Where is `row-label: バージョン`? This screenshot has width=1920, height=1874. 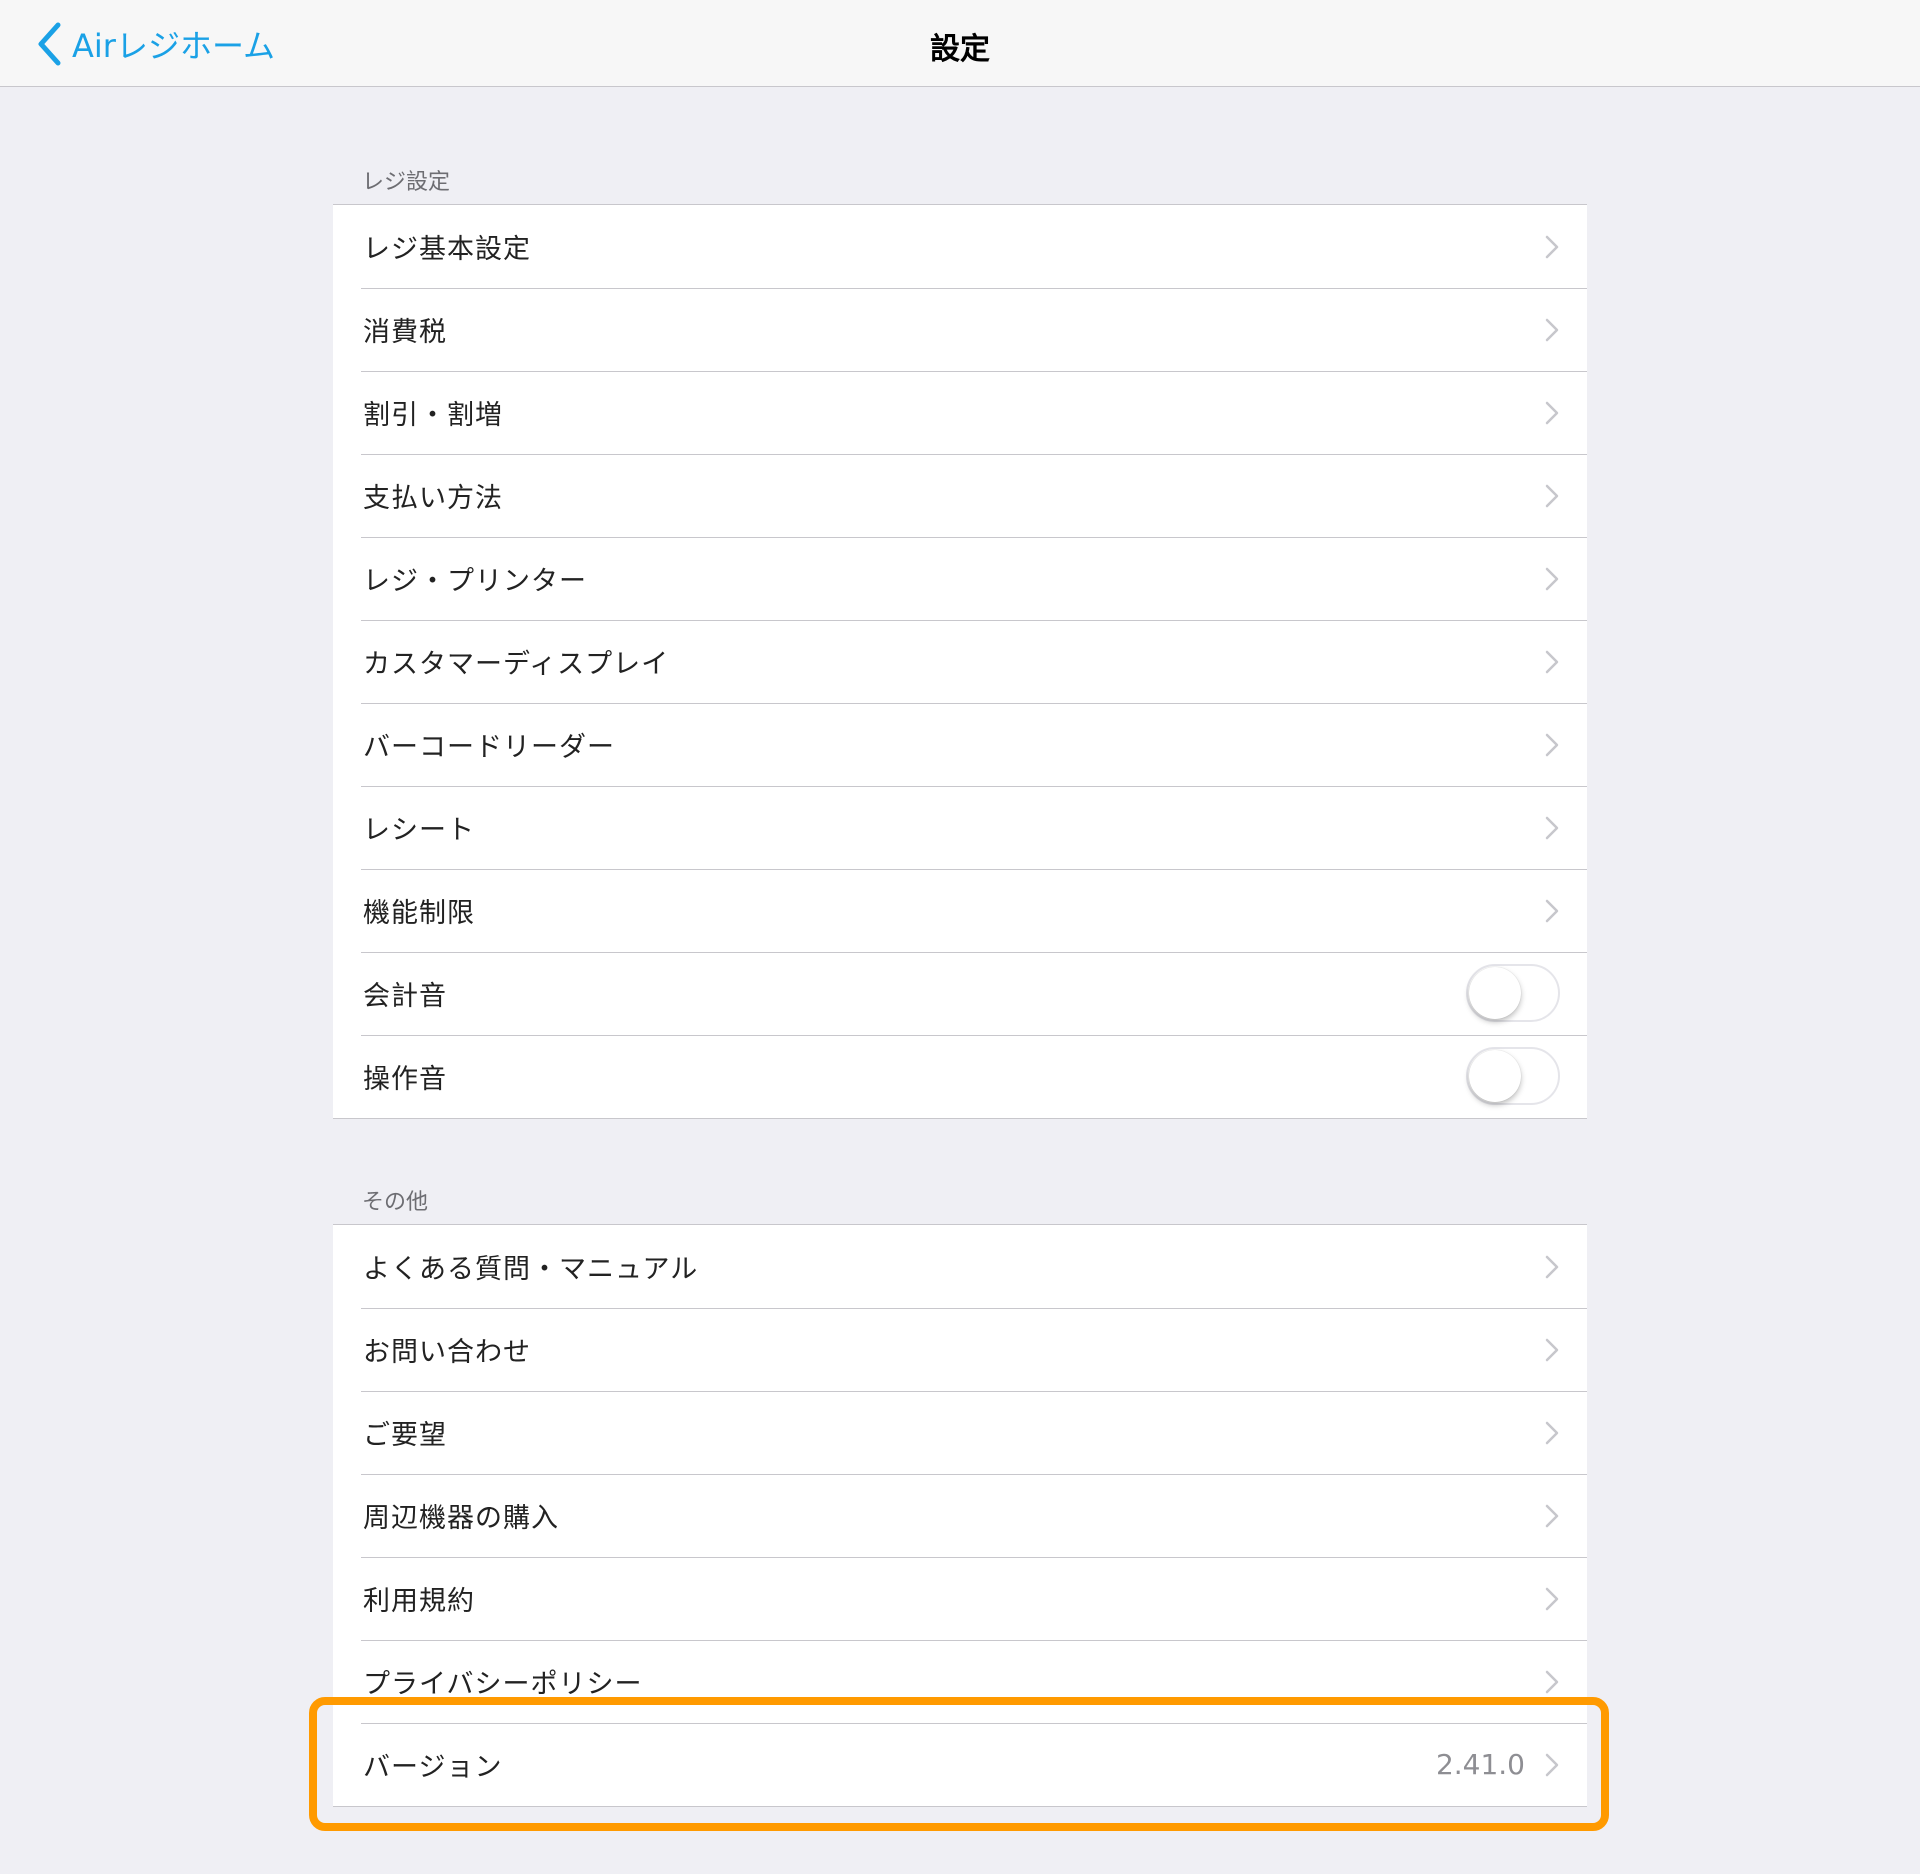 row-label: バージョン is located at coordinates (433, 1767).